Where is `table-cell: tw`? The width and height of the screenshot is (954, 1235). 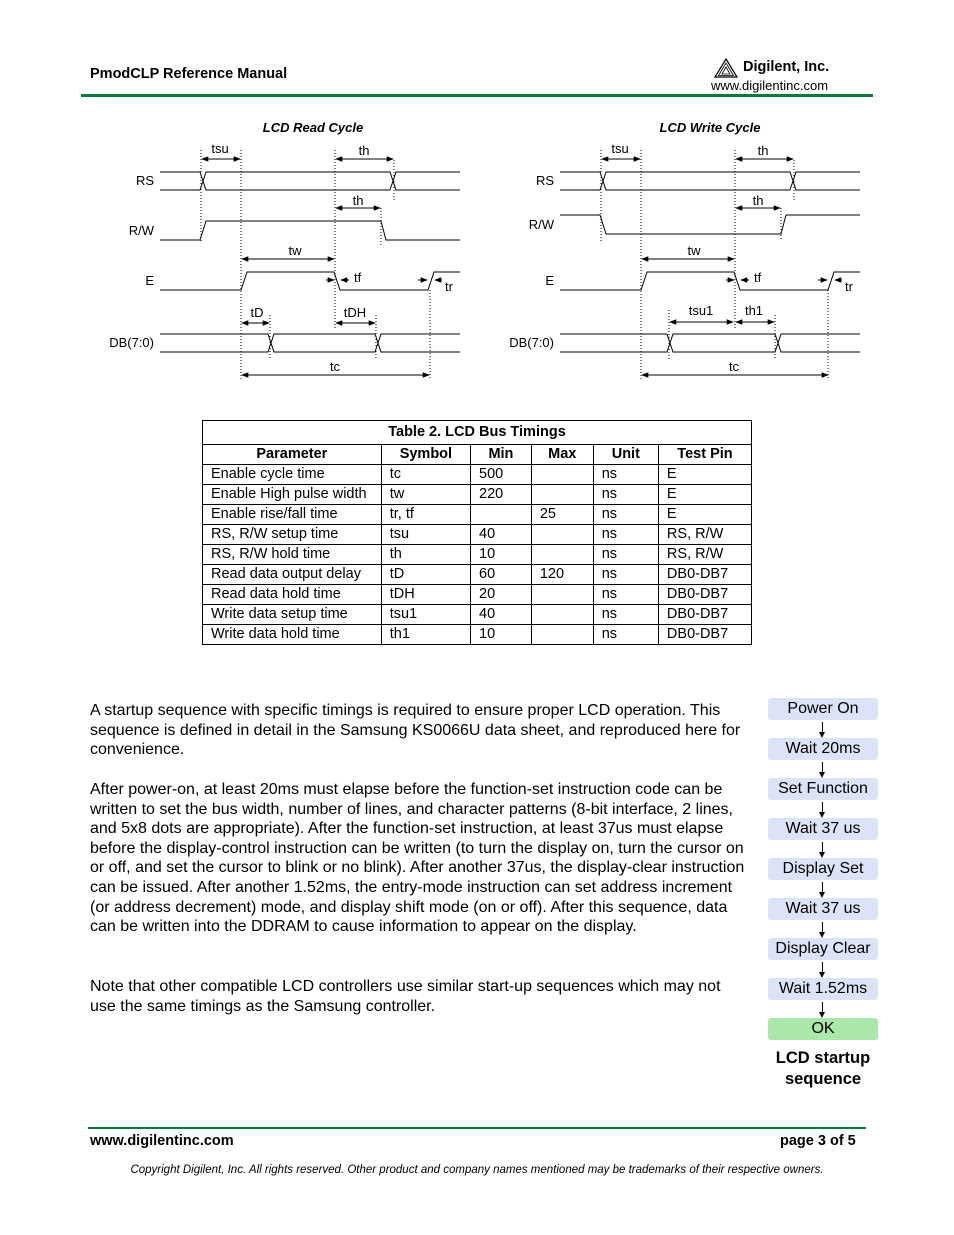 table-cell: tw is located at coordinates (426, 494).